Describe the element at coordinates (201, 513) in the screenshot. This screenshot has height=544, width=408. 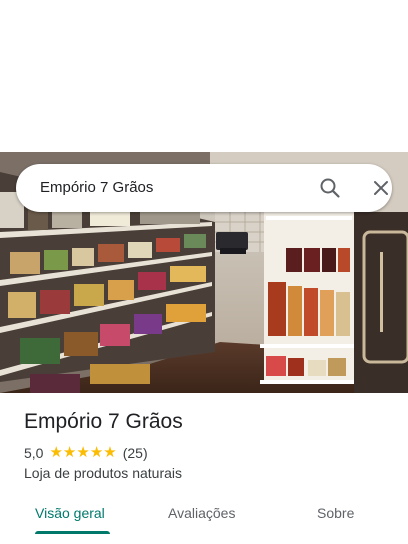
I see `tab-reviews: Avaliações` at that location.